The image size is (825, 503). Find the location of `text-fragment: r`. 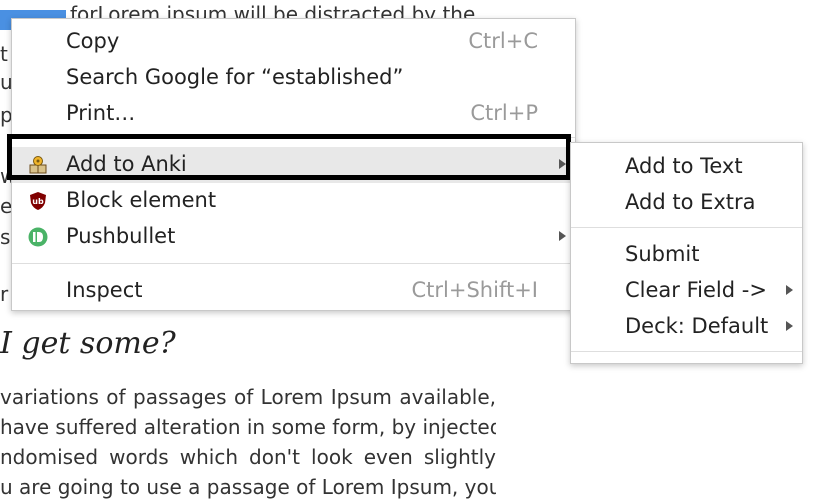

text-fragment: r is located at coordinates (4, 294).